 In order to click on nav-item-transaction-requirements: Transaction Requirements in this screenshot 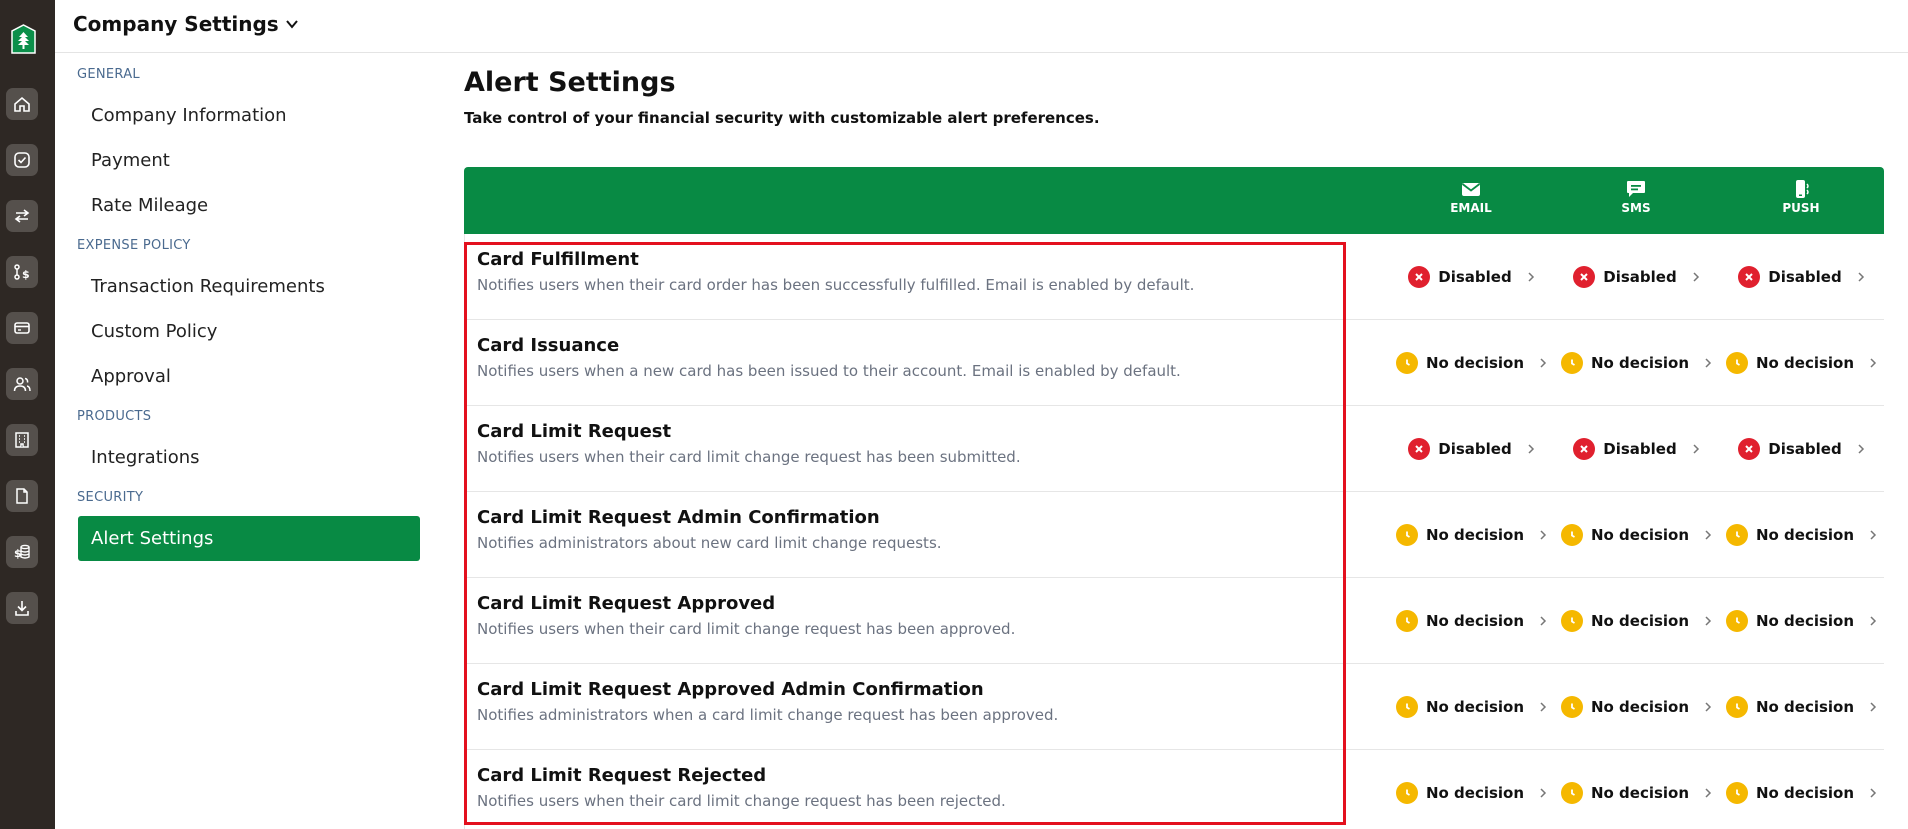, I will do `click(249, 286)`.